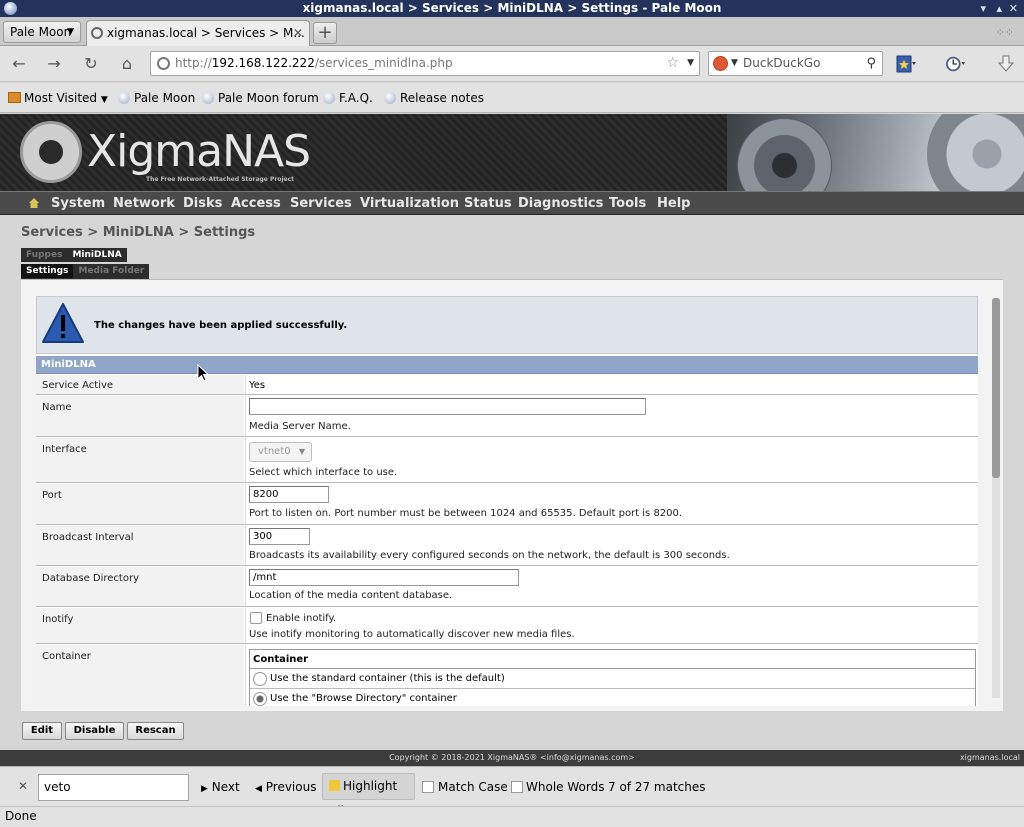 Image resolution: width=1024 pixels, height=827 pixels. Describe the element at coordinates (301, 618) in the screenshot. I see `checkbox-label: Enable inotify.` at that location.